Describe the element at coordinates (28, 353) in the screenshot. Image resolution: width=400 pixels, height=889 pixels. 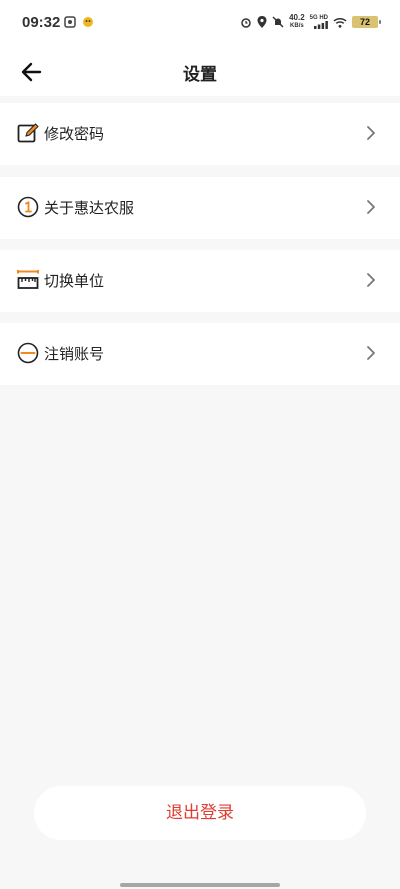
I see `minus-circle-icon` at that location.